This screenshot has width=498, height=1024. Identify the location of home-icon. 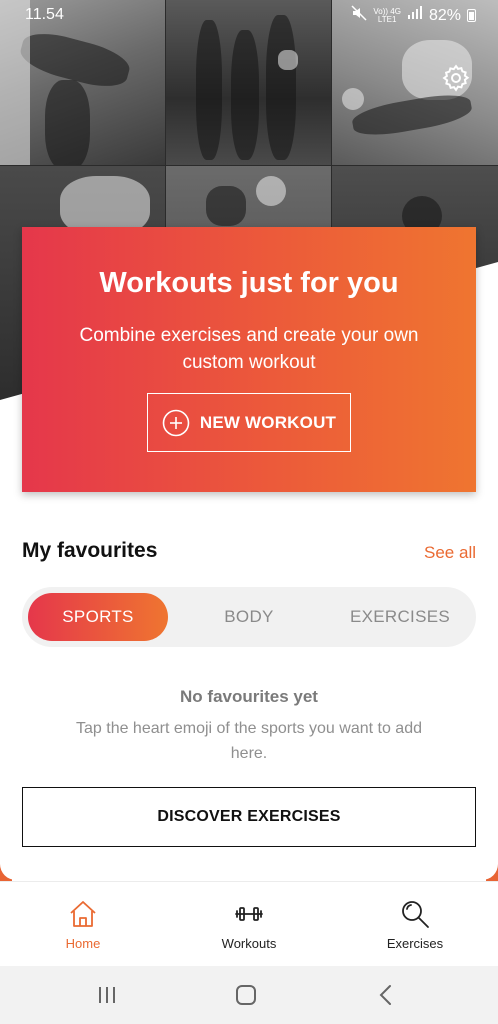
(83, 914).